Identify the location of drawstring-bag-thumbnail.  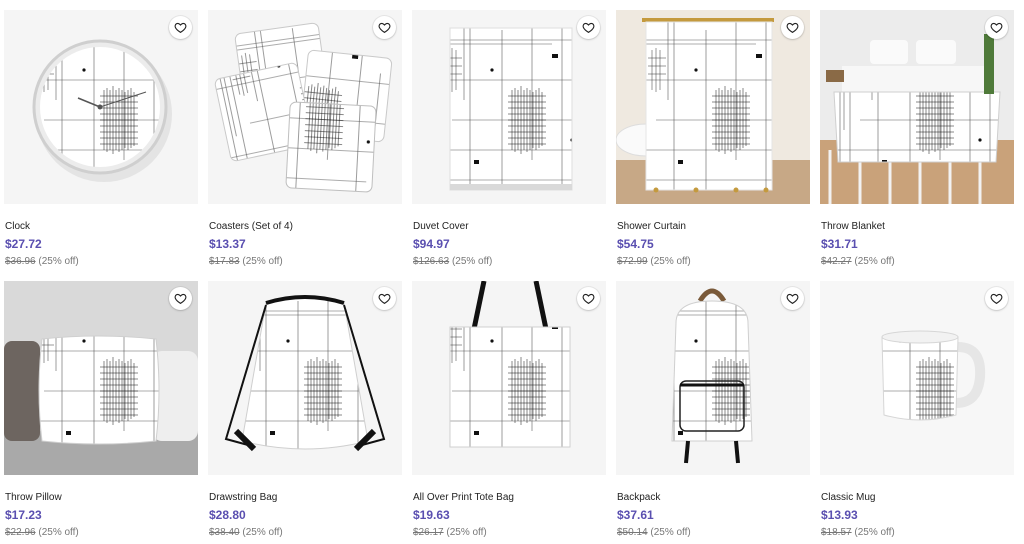
(305, 378).